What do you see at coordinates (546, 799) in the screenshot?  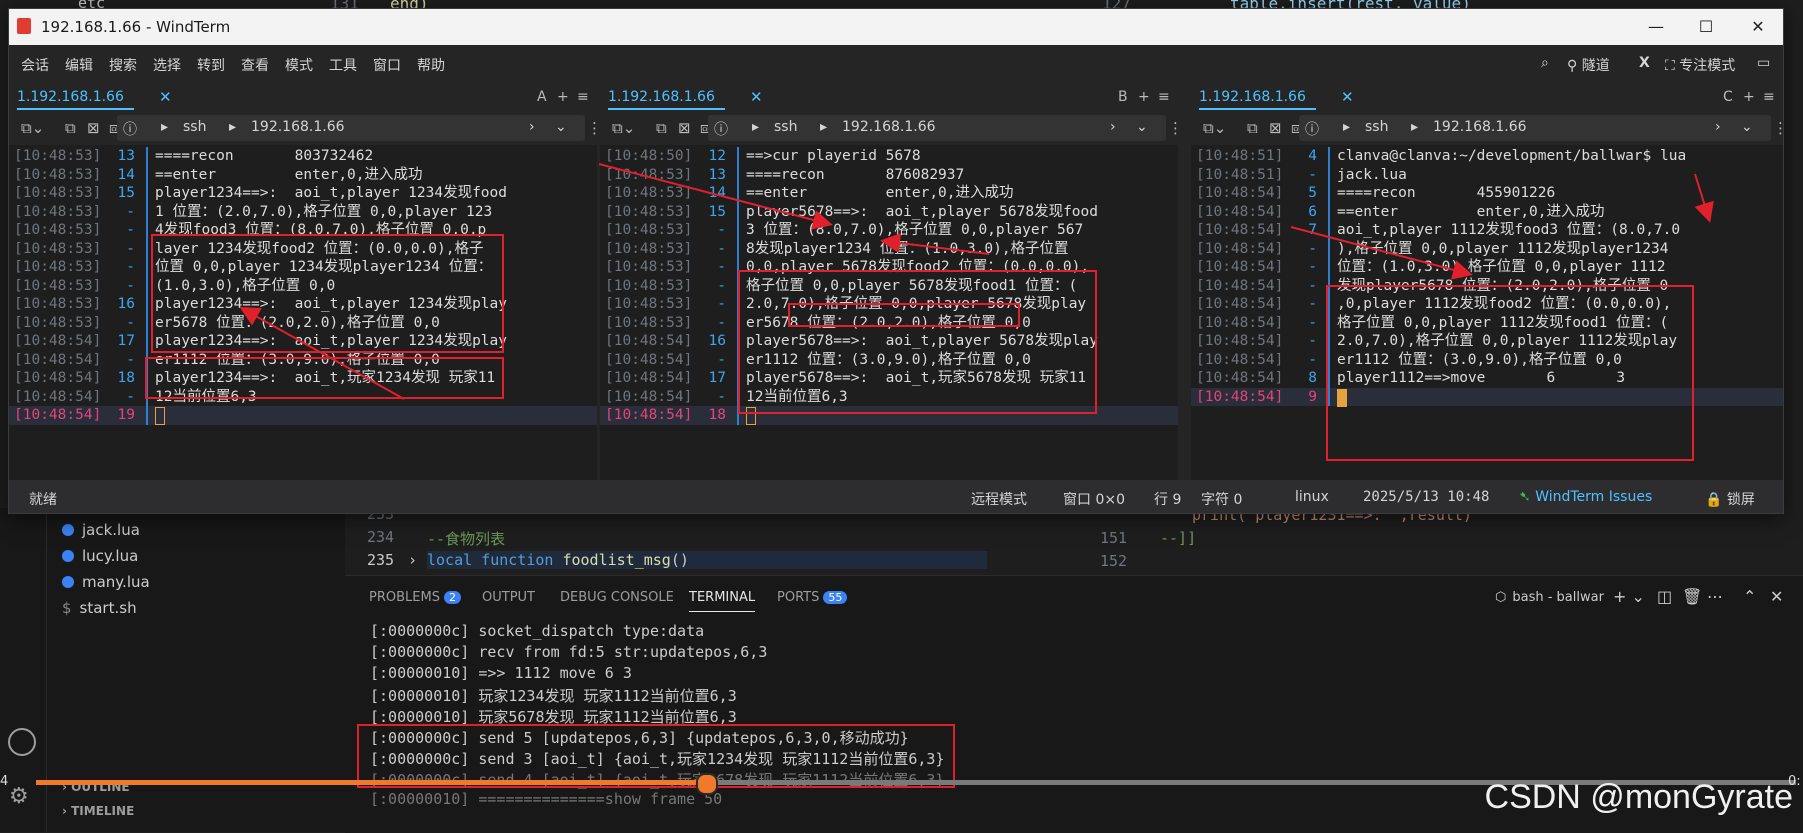 I see `terminal-line: [:00000010] ==============show frame 50` at bounding box center [546, 799].